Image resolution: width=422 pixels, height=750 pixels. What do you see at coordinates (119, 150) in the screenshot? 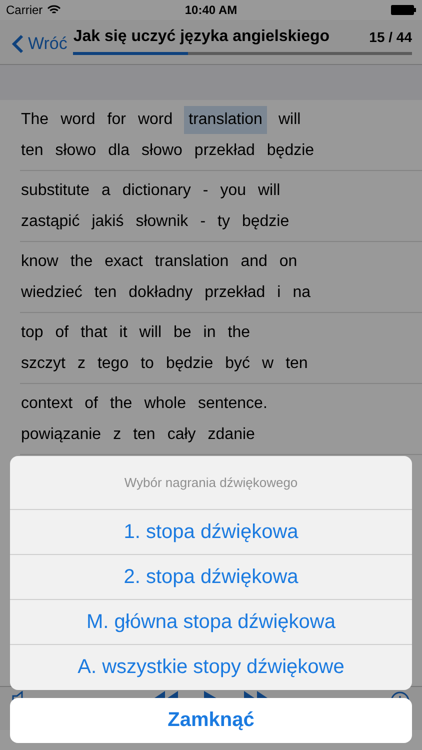
I see `polish-word: dla` at bounding box center [119, 150].